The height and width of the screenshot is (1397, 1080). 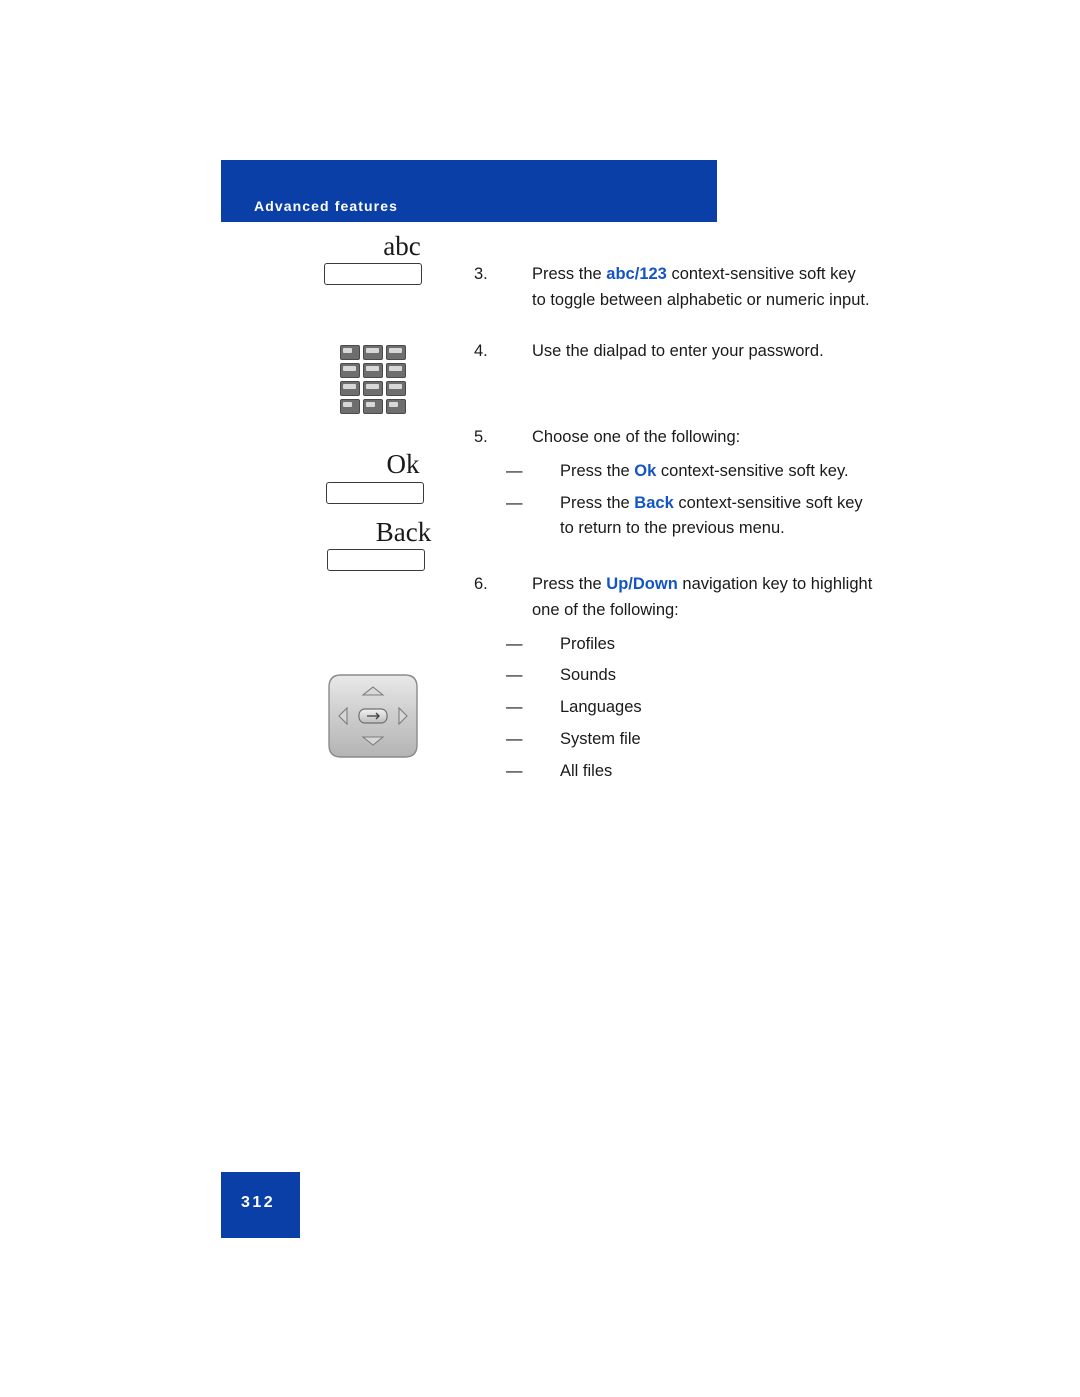 I want to click on step-6-bullet-system-file: — System file, so click(x=674, y=740).